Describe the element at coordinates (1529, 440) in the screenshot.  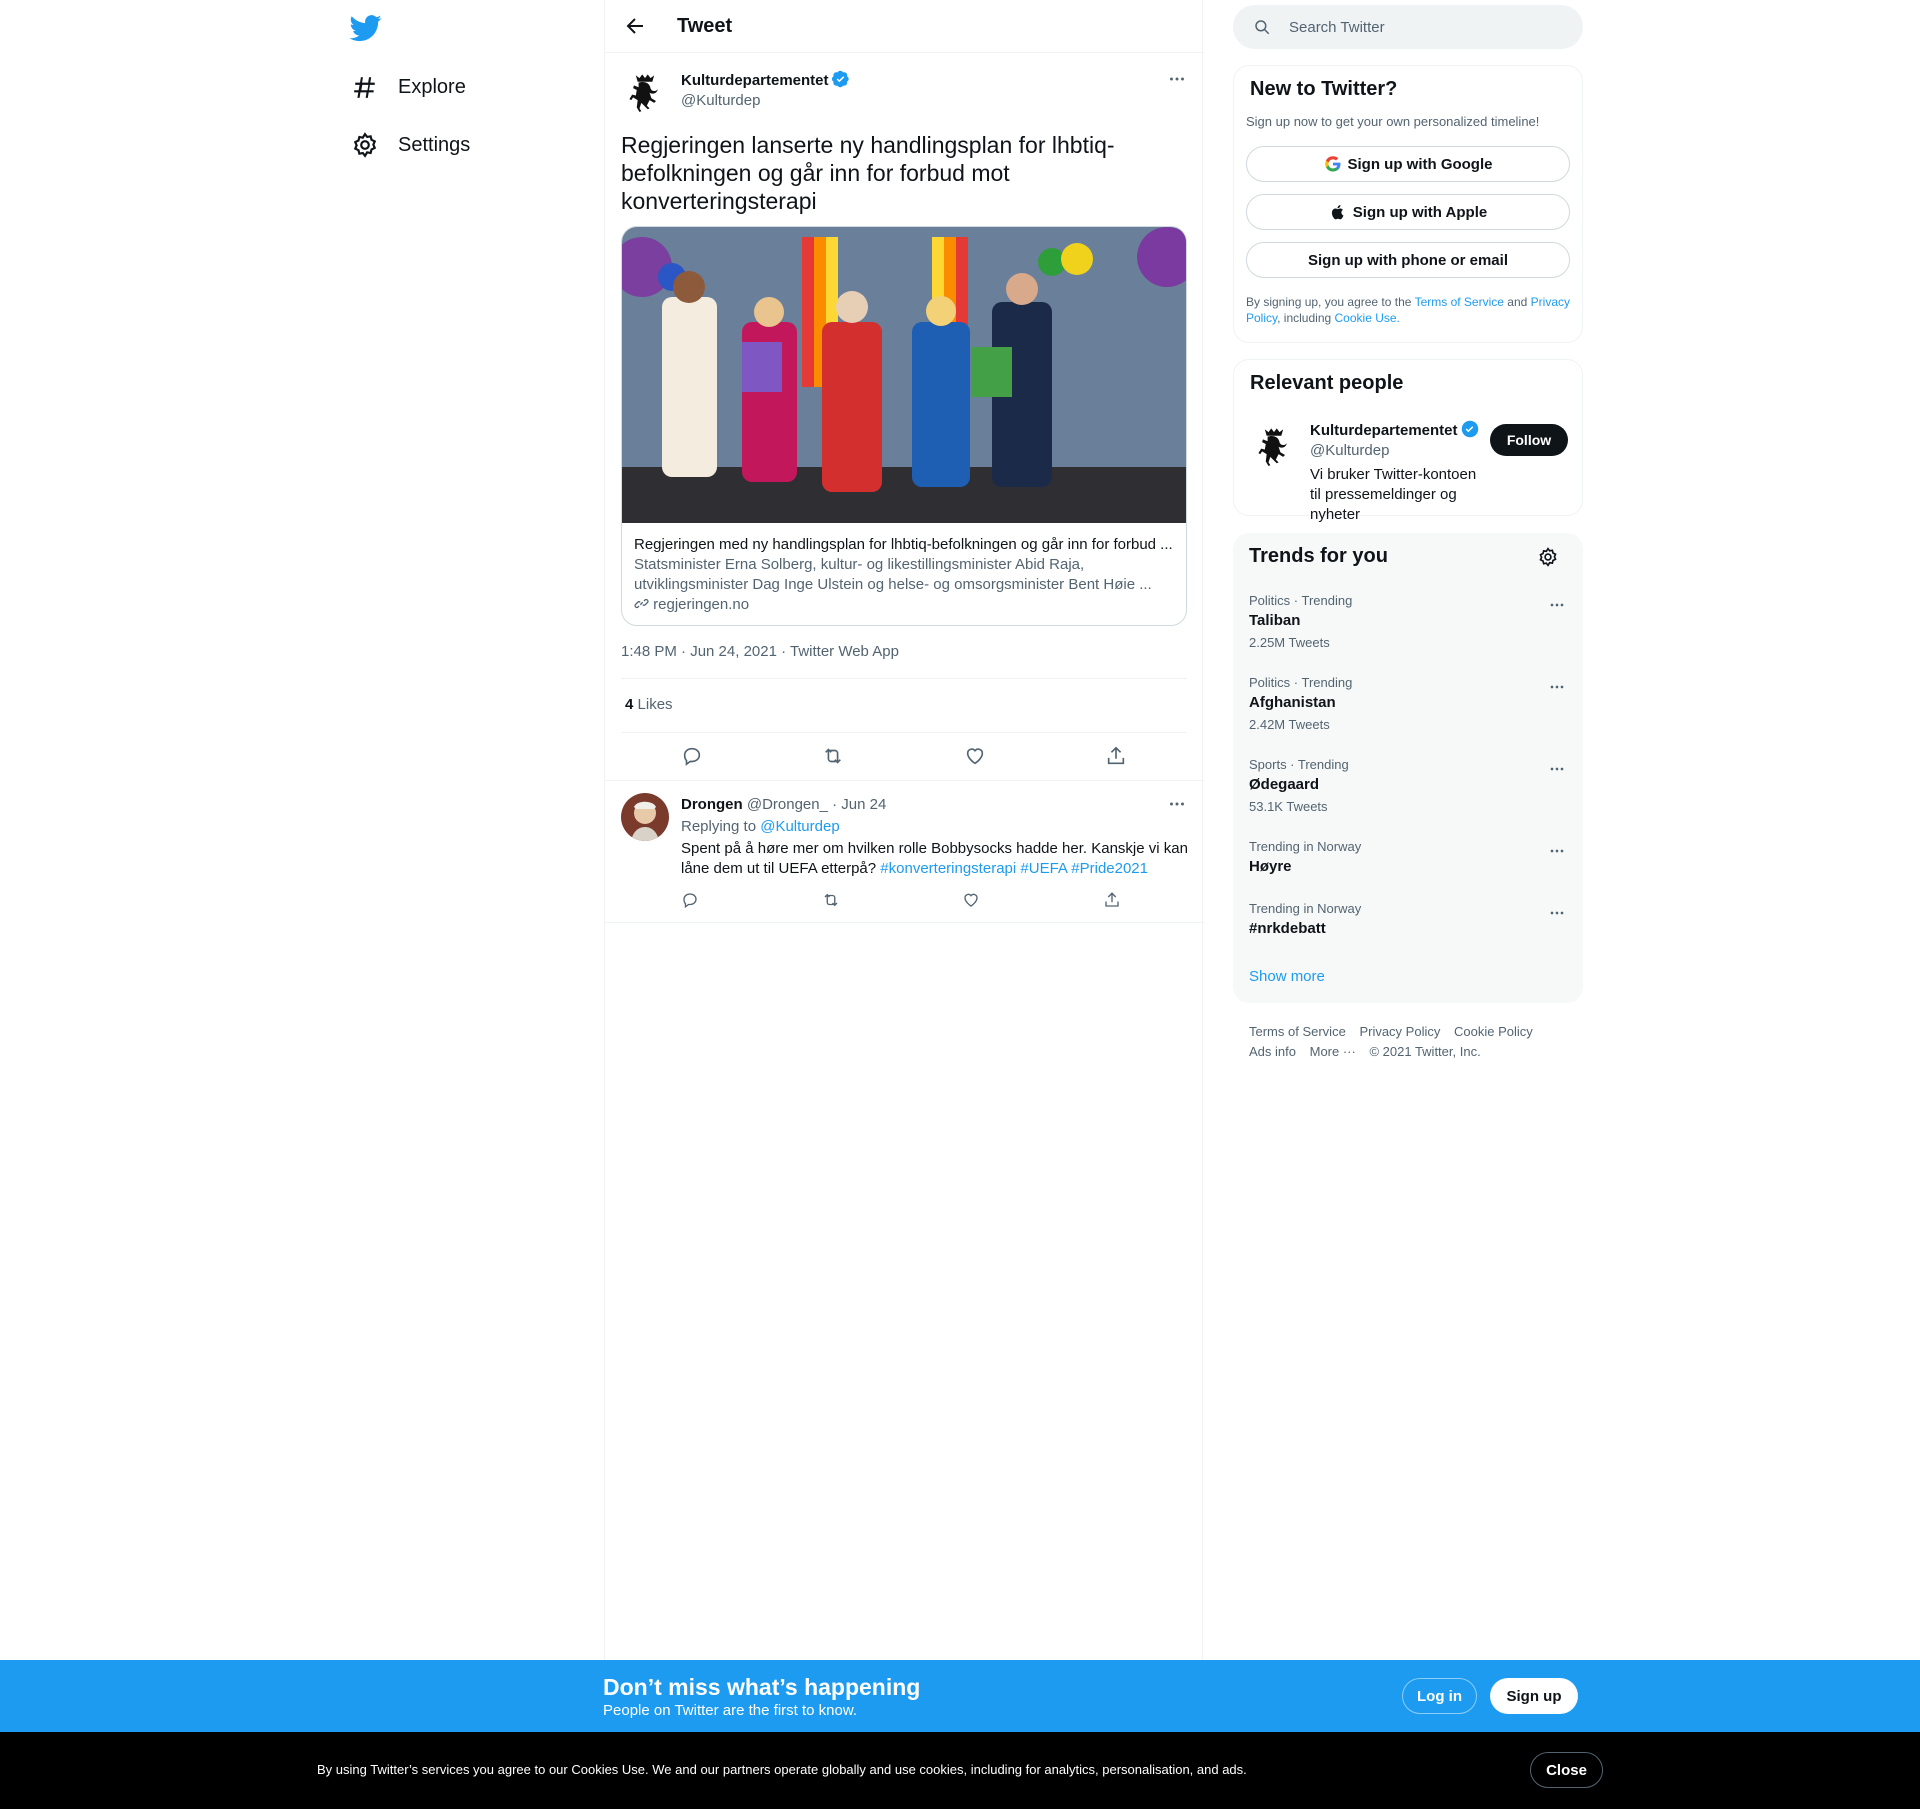
I see `follow-button: Follow` at that location.